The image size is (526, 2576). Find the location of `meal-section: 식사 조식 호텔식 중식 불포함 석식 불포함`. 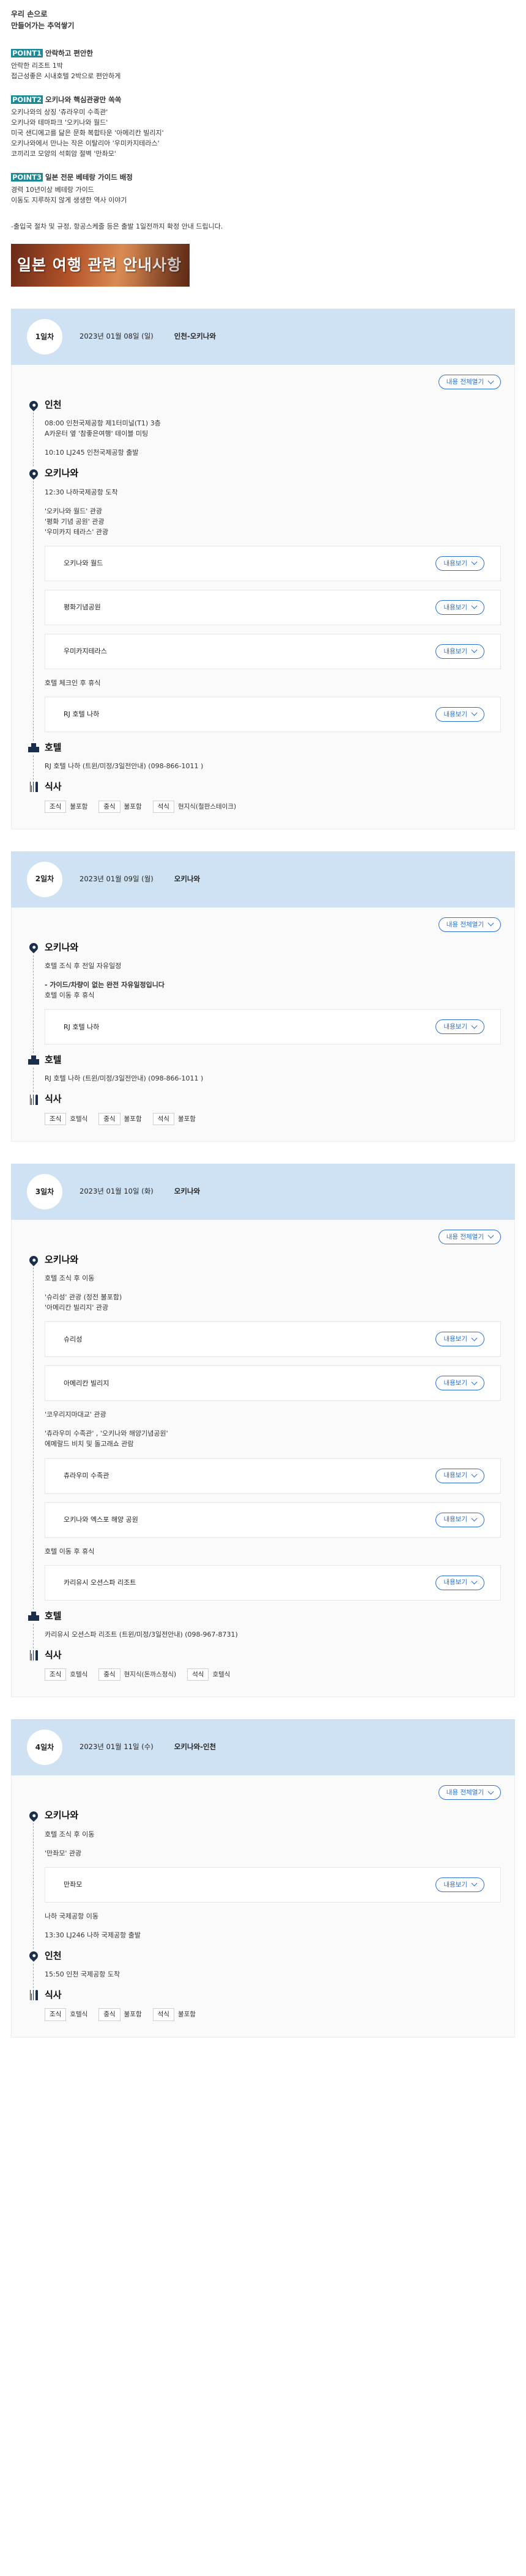

meal-section: 식사 조식 호텔식 중식 불포함 석식 불포함 is located at coordinates (264, 1108).